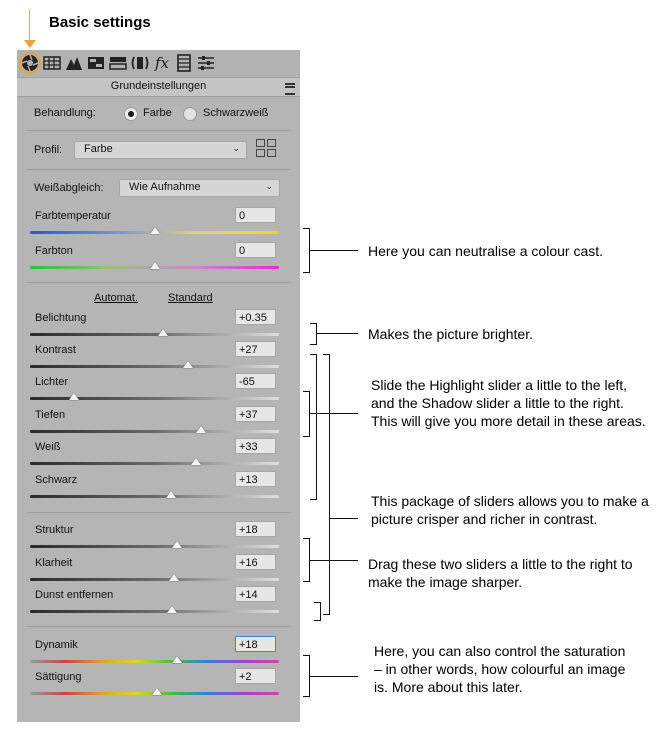  I want to click on pointer-arrow-line, so click(29, 26).